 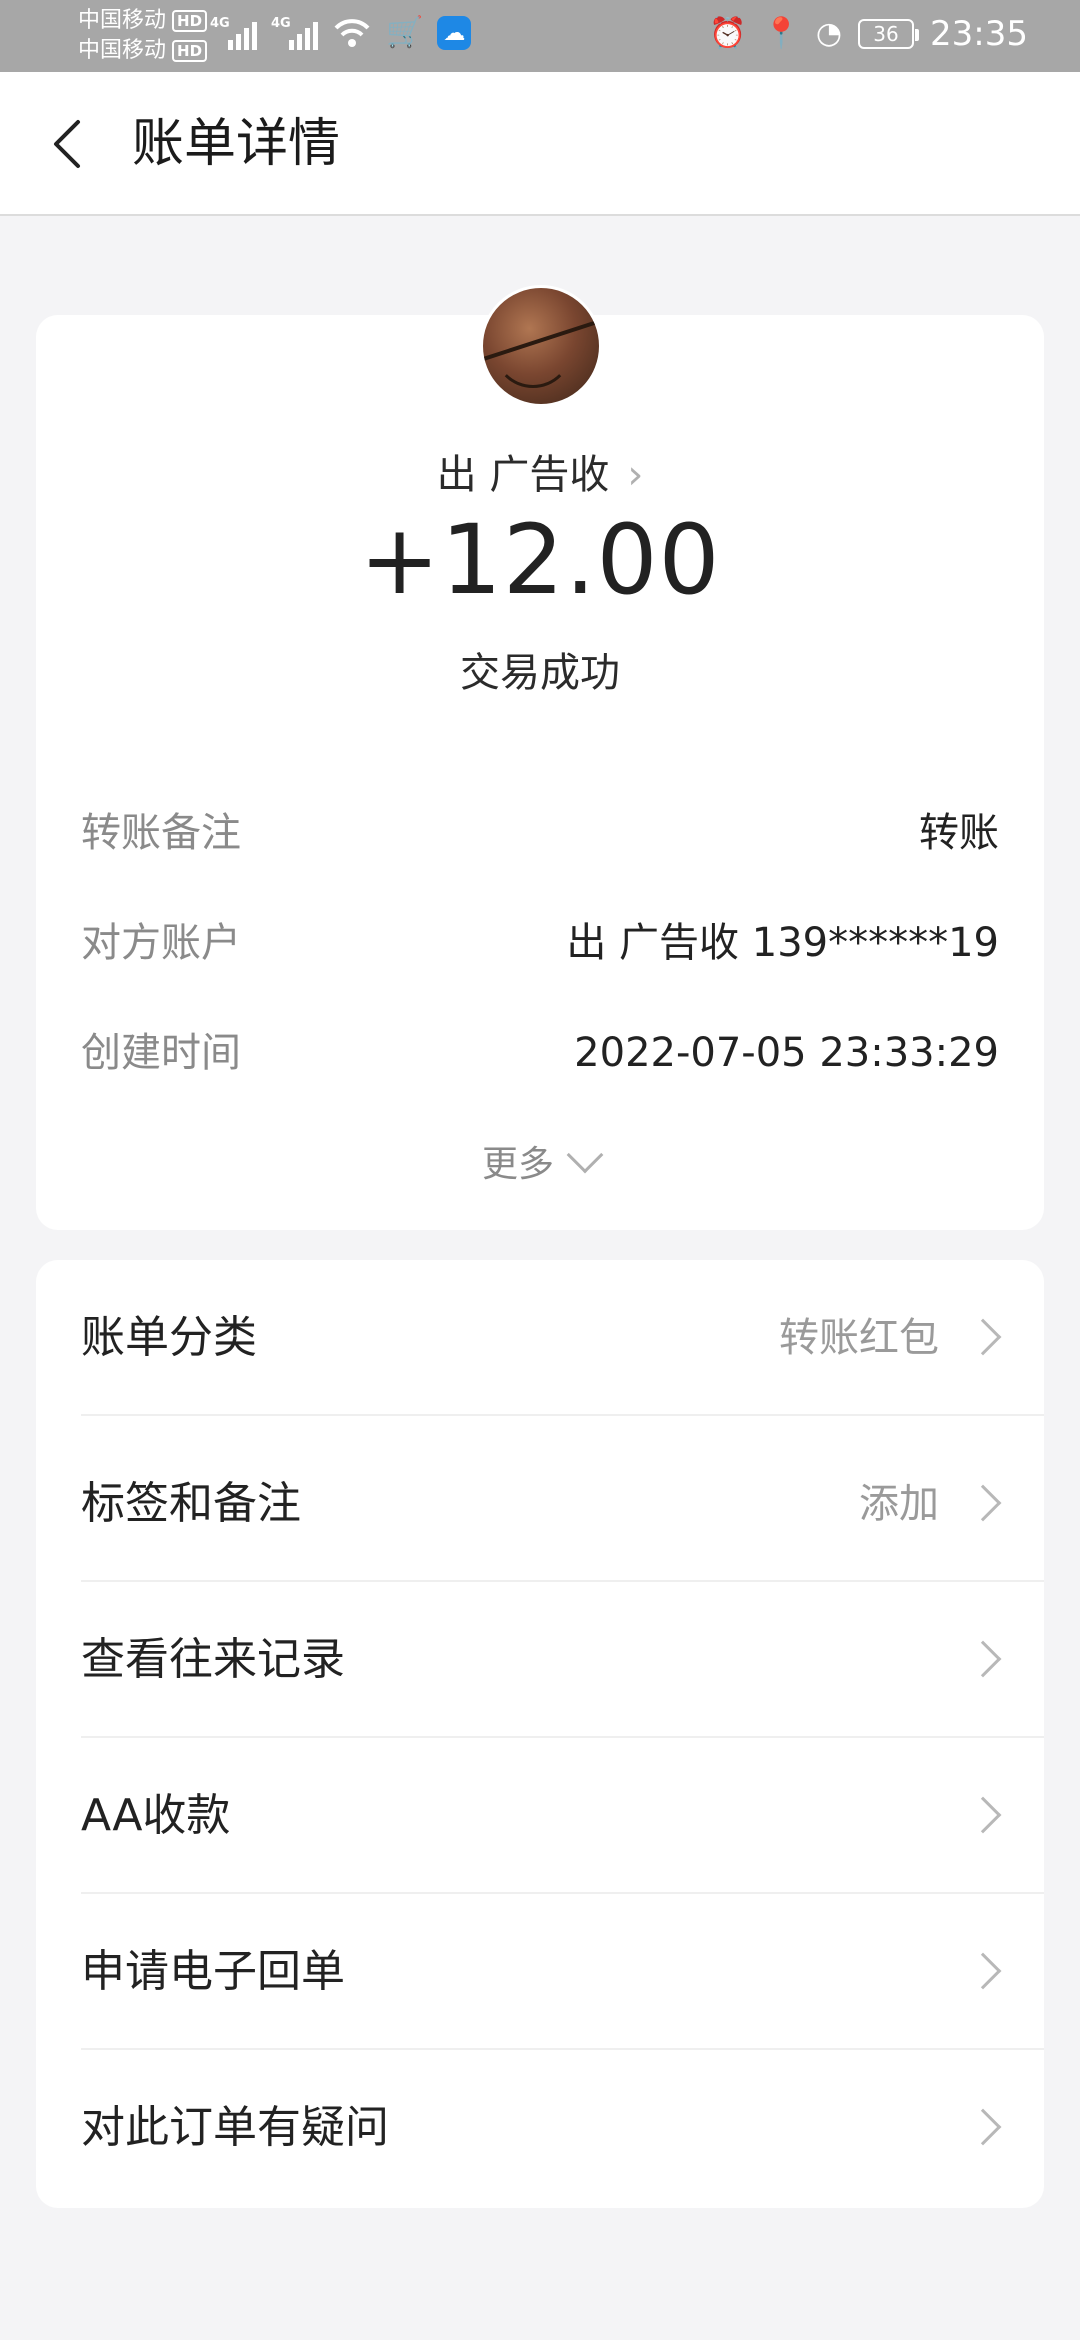 I want to click on hd-badge-1: HD, so click(x=190, y=21).